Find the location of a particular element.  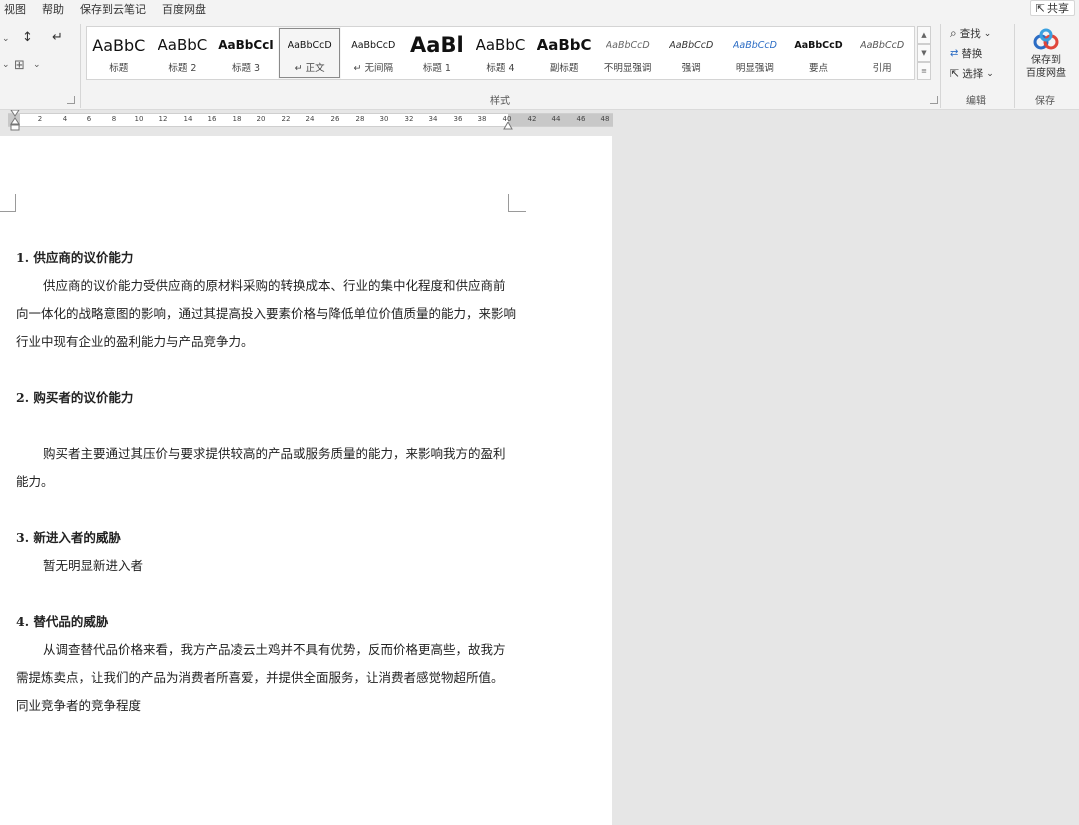

style-strong: AaBbCcD 要点 is located at coordinates (819, 53).